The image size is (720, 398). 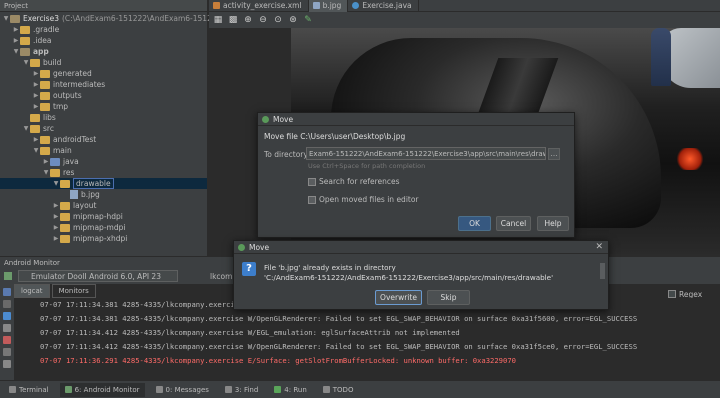 I want to click on zoom-in-icon: ⊕, so click(x=248, y=20).